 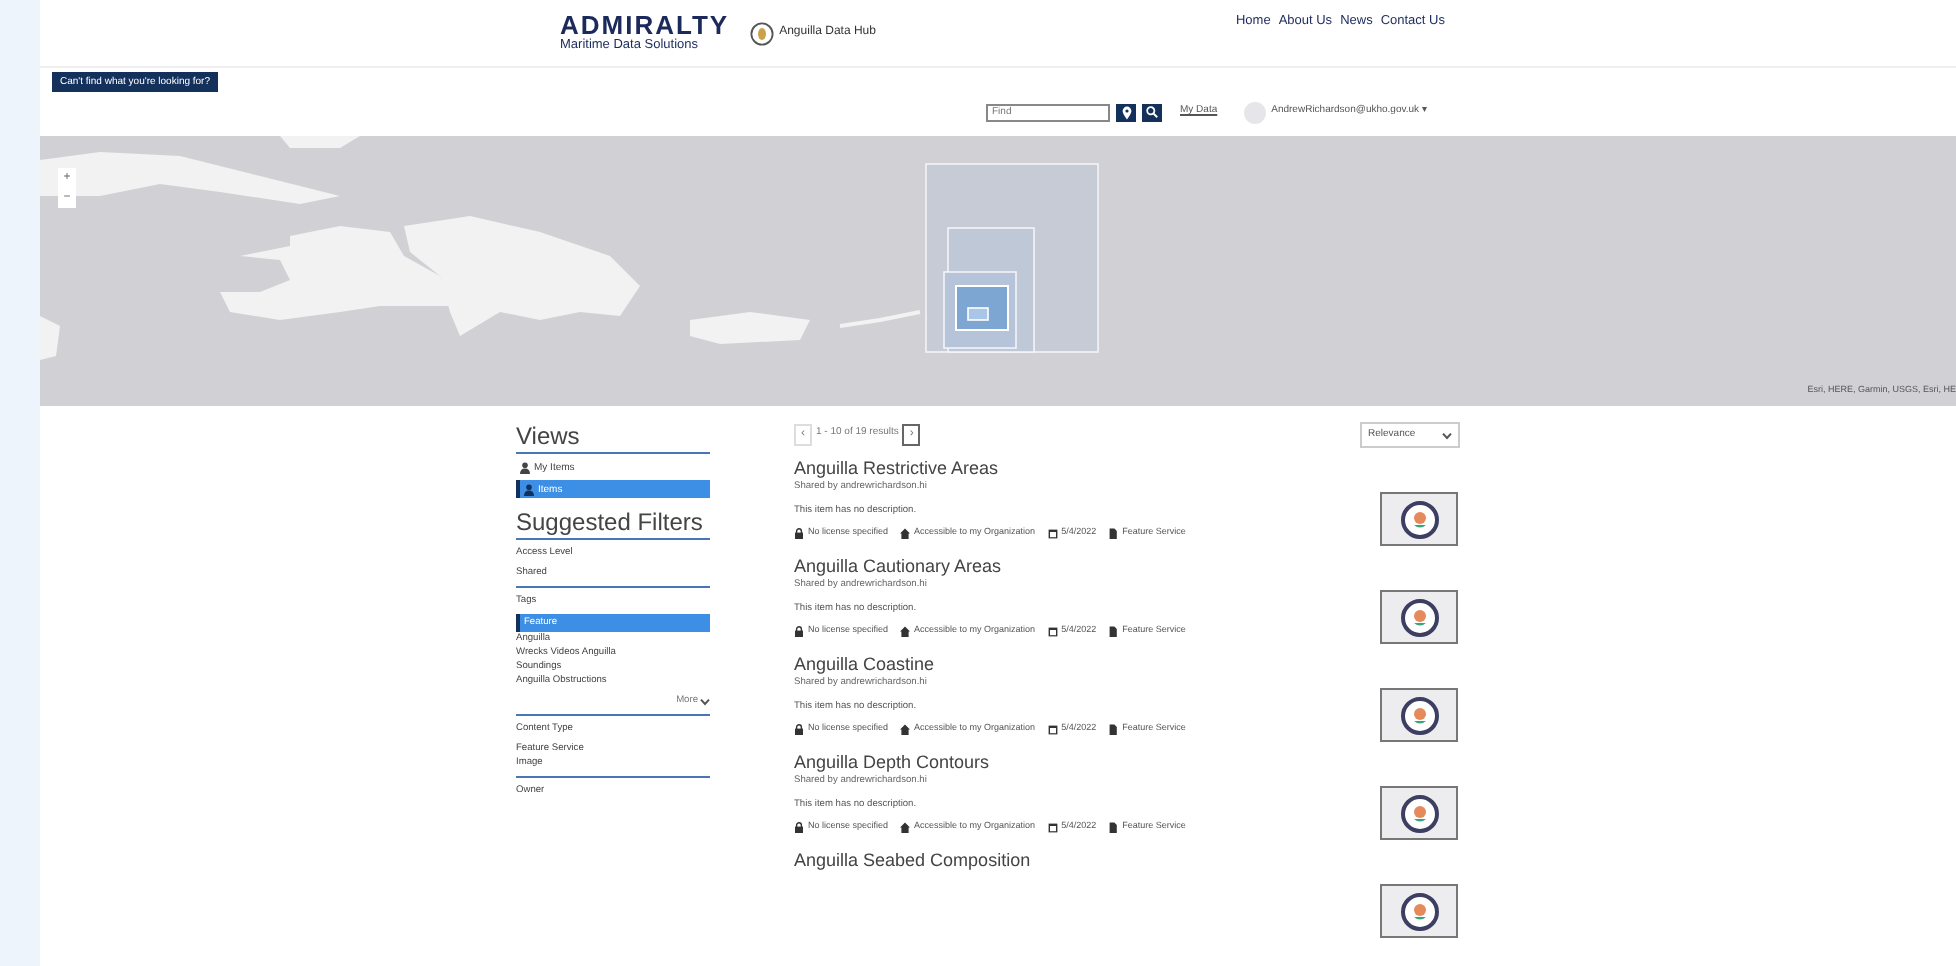 I want to click on suggested-filters-heading: Suggested Filters, so click(x=613, y=524).